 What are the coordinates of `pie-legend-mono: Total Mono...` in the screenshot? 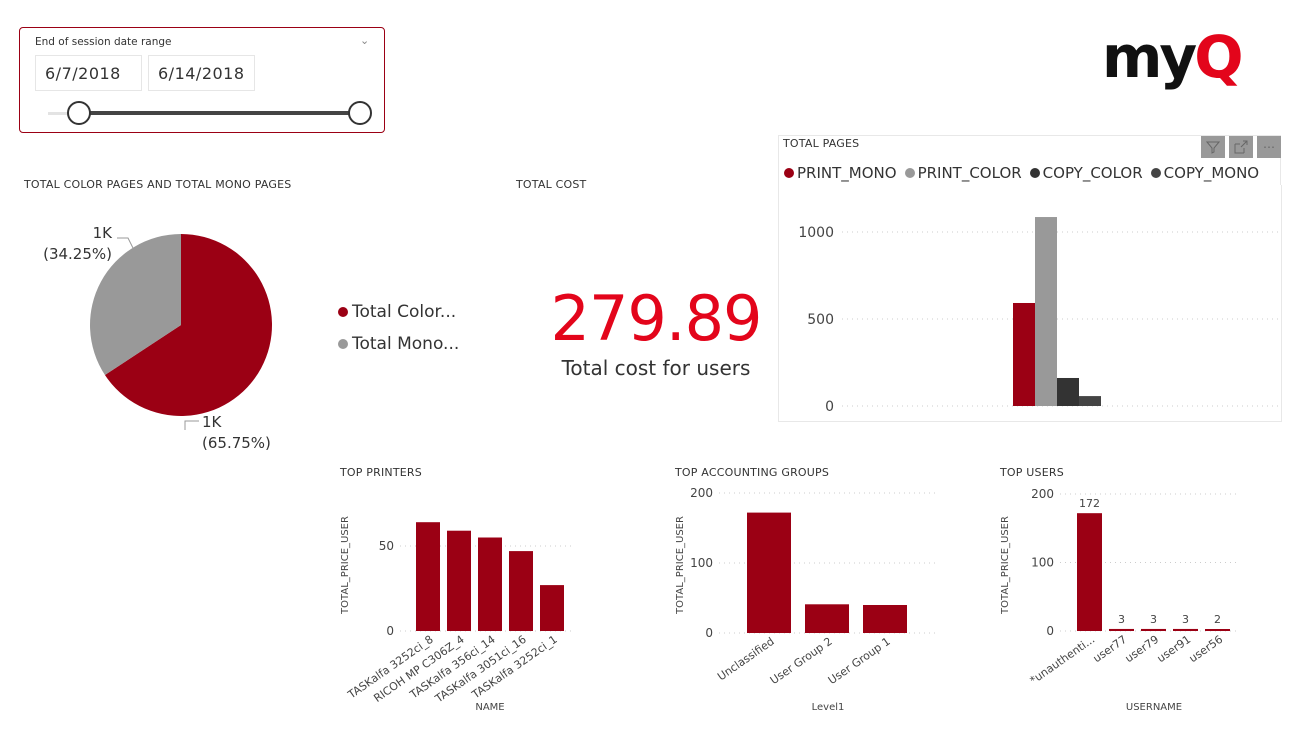 It's located at (398, 344).